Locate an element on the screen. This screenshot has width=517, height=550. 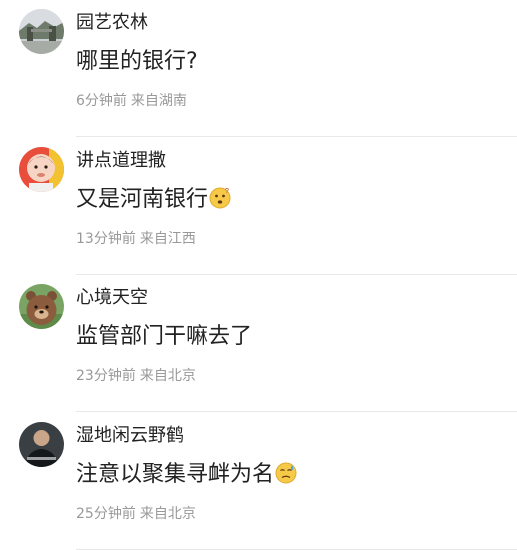
username: 心境天空 is located at coordinates (112, 298).